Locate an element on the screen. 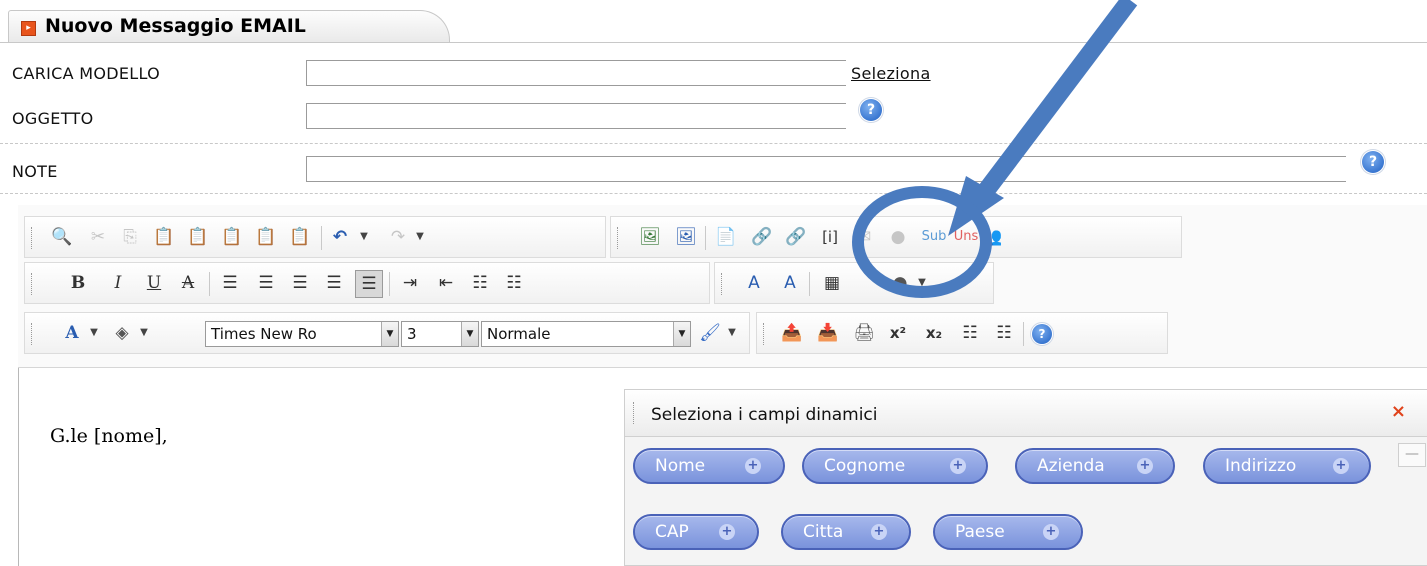 The image size is (1427, 566). annotation-overlay is located at coordinates (995, 149).